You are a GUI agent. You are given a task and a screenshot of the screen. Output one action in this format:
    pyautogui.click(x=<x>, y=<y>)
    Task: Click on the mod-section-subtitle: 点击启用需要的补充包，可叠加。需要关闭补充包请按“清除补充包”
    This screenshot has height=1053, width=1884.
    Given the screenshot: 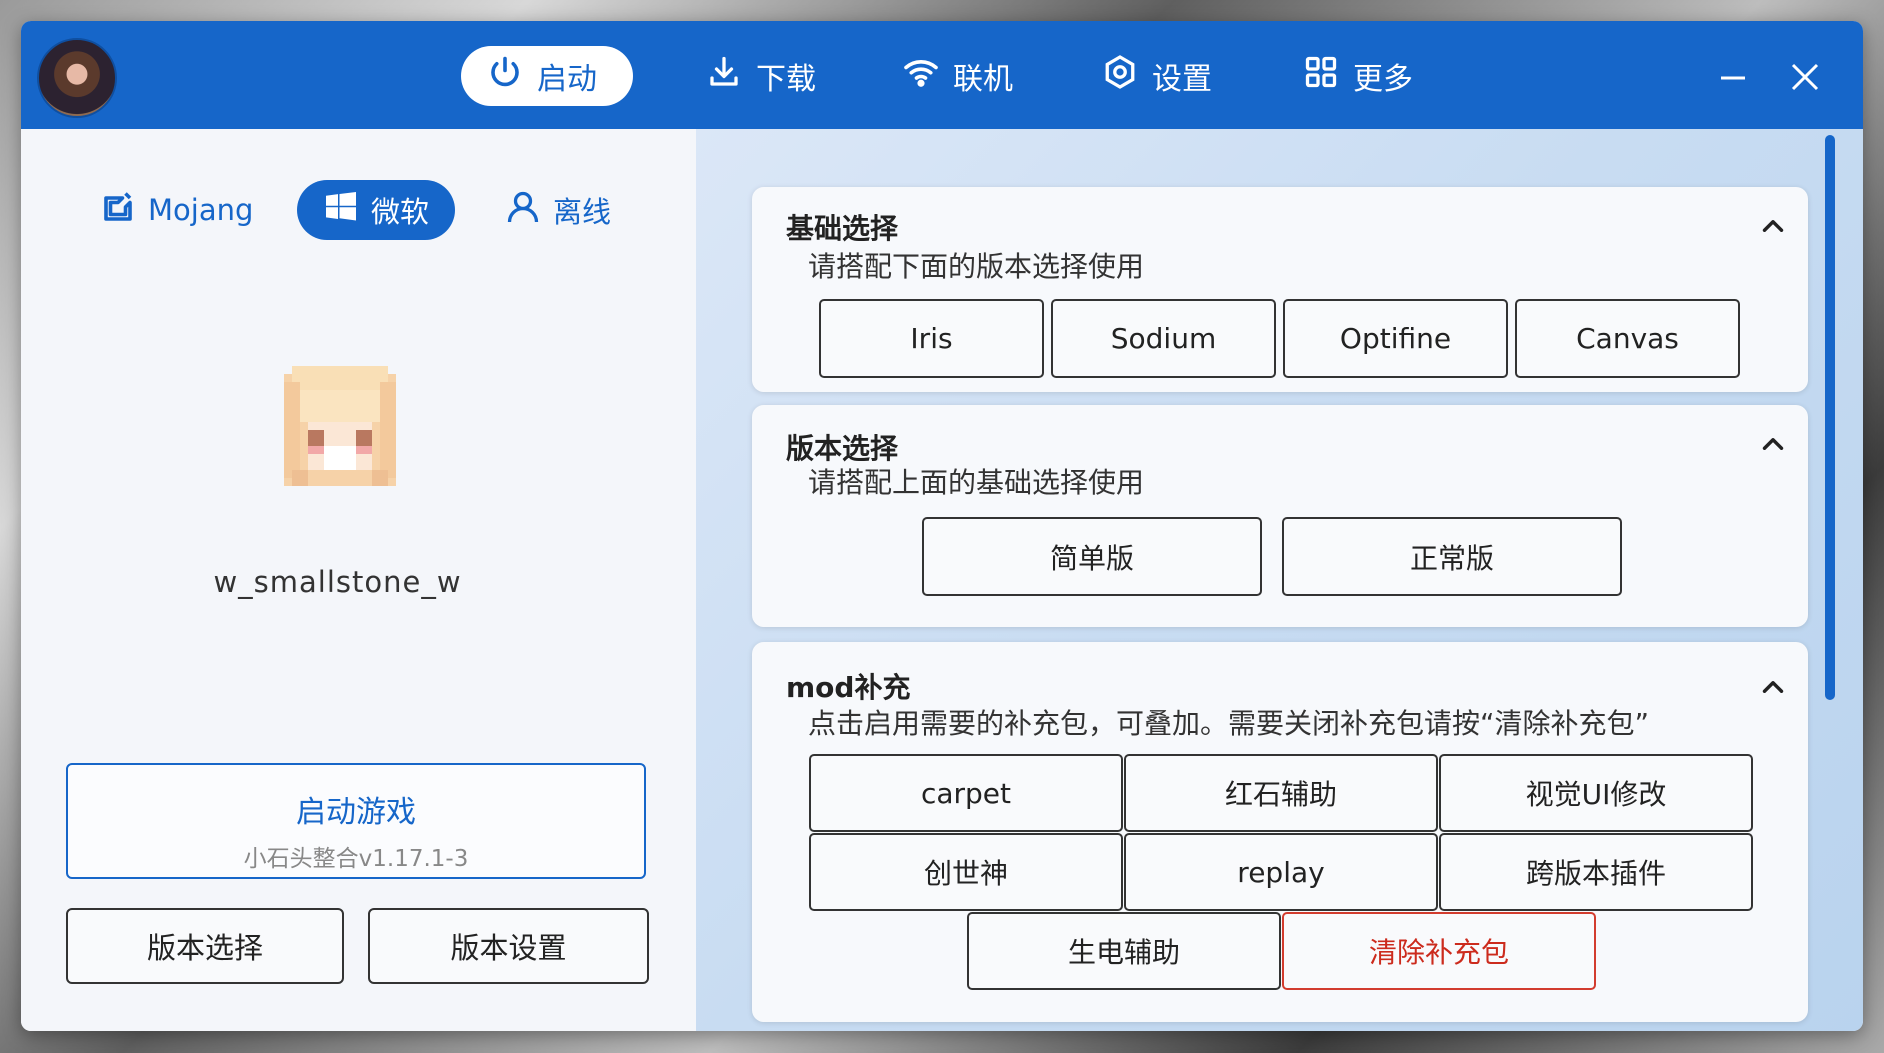 What is the action you would take?
    pyautogui.click(x=1229, y=723)
    